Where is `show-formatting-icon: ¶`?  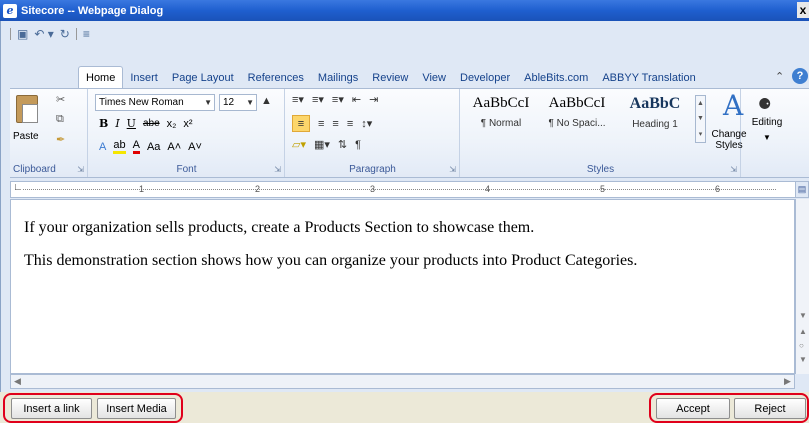 show-formatting-icon: ¶ is located at coordinates (358, 145).